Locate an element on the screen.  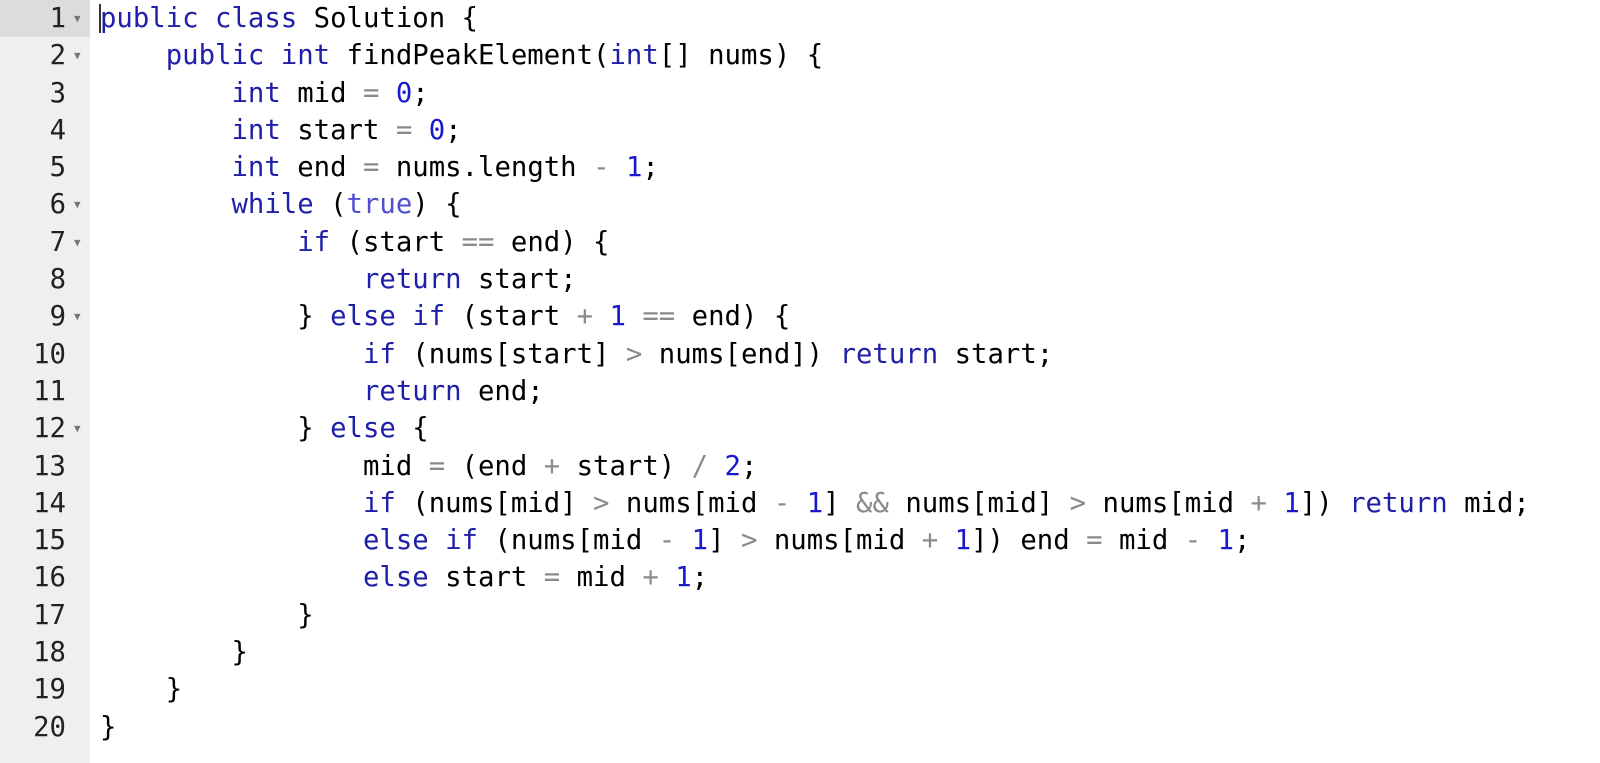
code-text: } else { is located at coordinates (264, 428).